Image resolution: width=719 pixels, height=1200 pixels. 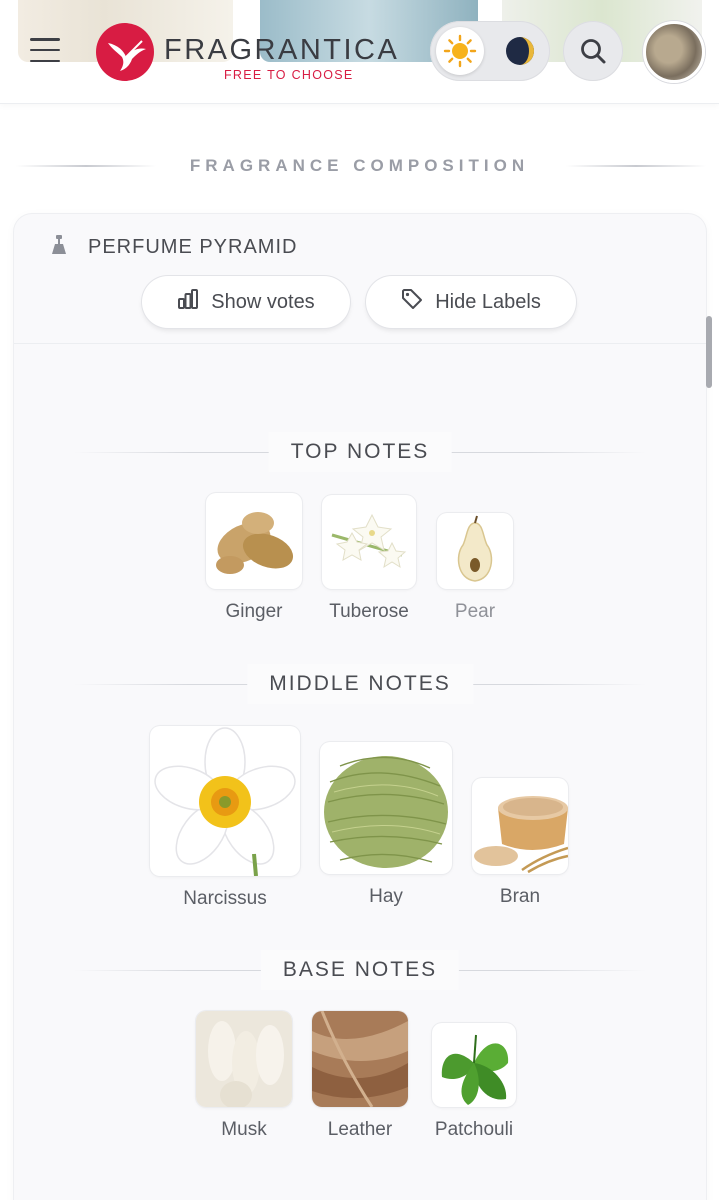 I want to click on show-votes-label: Show votes, so click(x=263, y=301).